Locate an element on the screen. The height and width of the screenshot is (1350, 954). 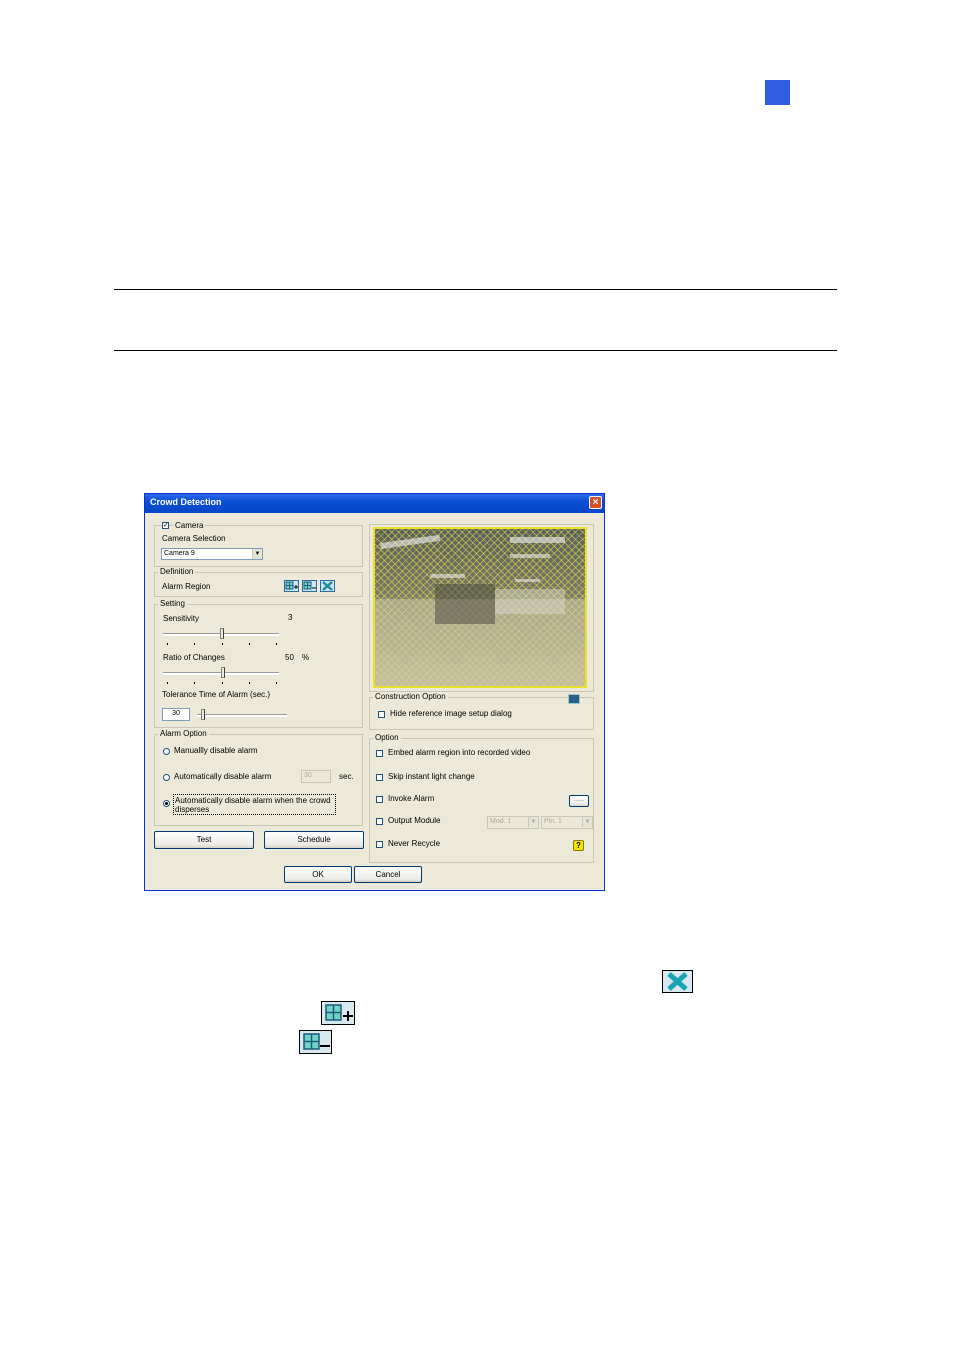
invoke-alarm-label: Invoke Alarm is located at coordinates (411, 798).